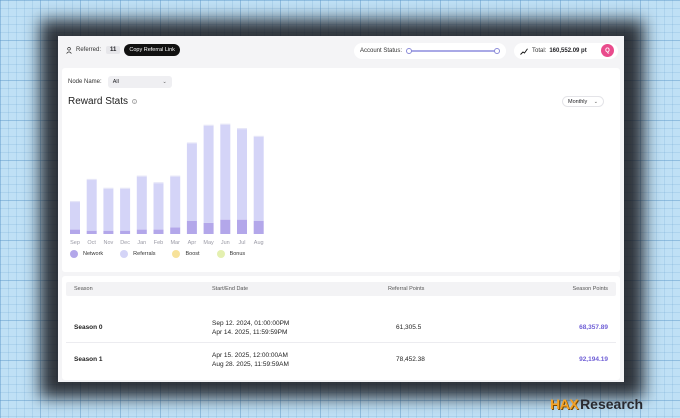 This screenshot has width=680, height=418. Describe the element at coordinates (141, 231) in the screenshot. I see `bar-network-jan` at that location.